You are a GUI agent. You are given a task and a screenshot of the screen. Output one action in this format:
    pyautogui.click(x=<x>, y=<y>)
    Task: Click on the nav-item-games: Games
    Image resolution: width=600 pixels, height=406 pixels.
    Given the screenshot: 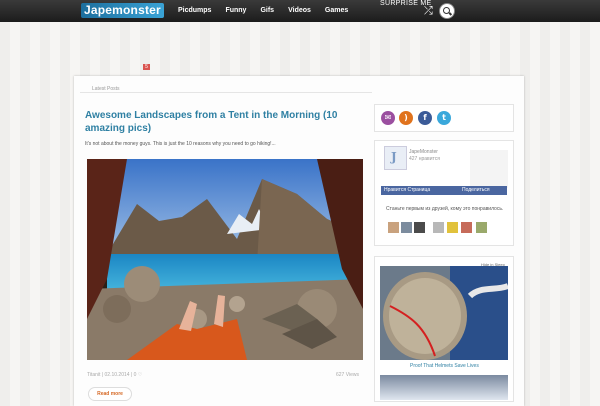 What is the action you would take?
    pyautogui.click(x=336, y=11)
    